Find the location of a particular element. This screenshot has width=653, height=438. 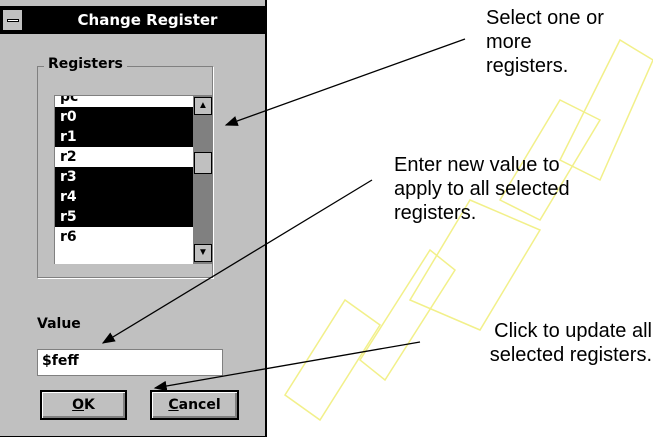

arrow-to-listbox is located at coordinates (345, 82).